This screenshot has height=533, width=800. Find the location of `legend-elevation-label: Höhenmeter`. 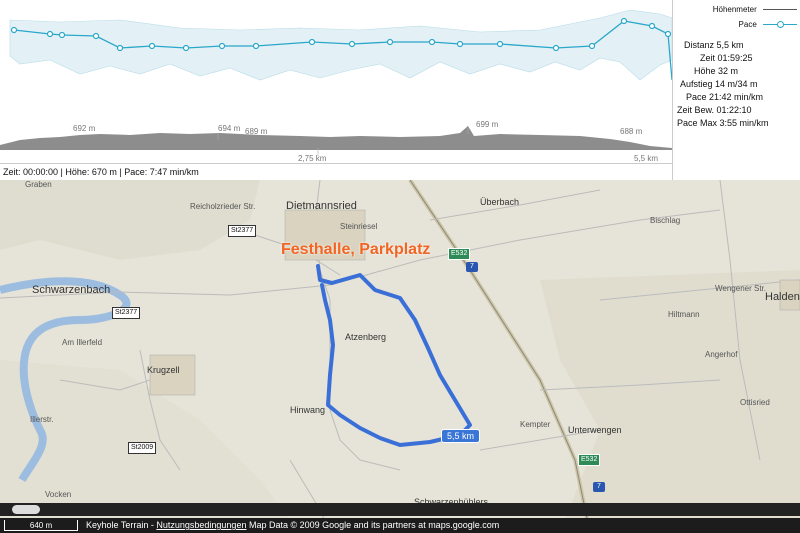

legend-elevation-label: Höhenmeter is located at coordinates (734, 9).